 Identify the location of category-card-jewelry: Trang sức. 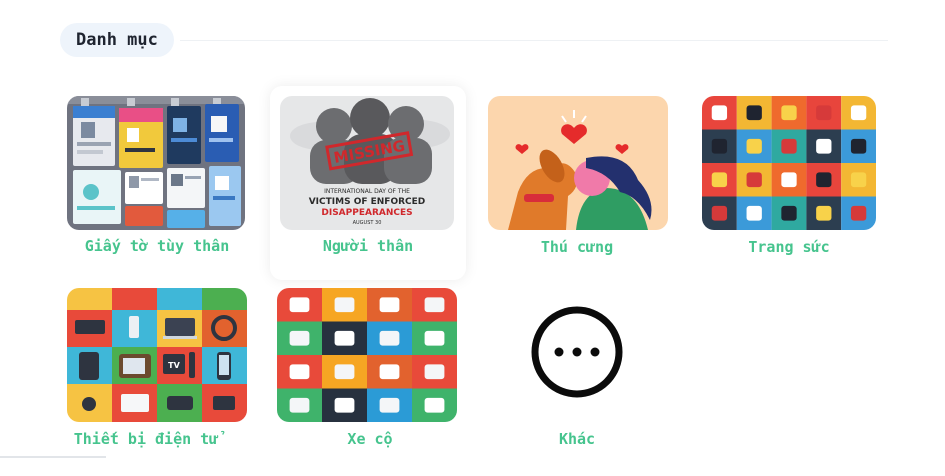
(797, 190).